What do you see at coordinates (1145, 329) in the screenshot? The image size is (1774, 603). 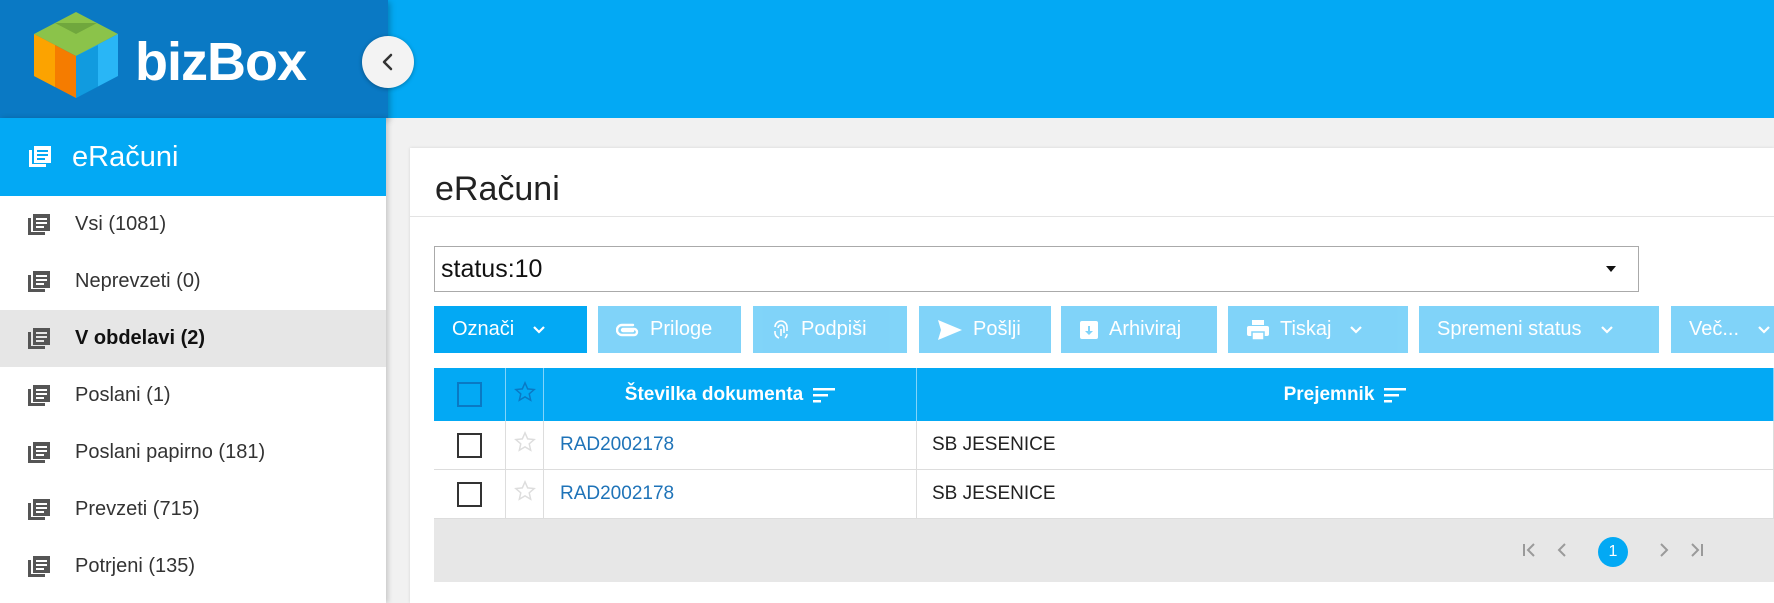 I see `arhiviraj-label: Arhiviraj` at bounding box center [1145, 329].